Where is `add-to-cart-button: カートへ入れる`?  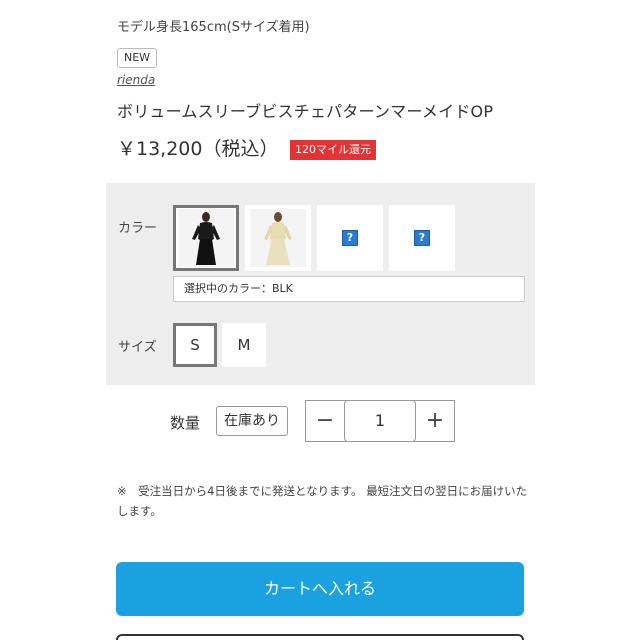 add-to-cart-button: カートへ入れる is located at coordinates (320, 589).